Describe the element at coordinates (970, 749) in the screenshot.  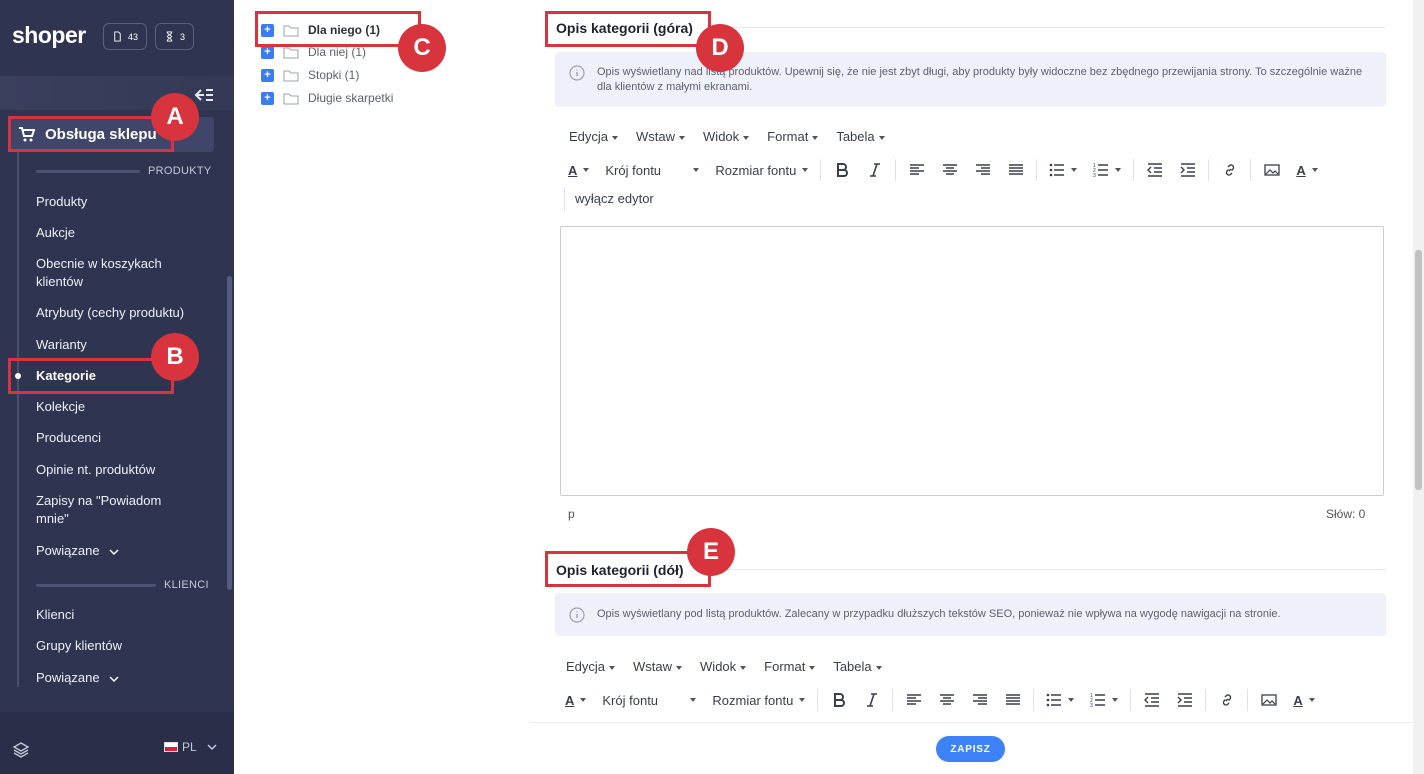
I see `save-button: ZAPISZ` at that location.